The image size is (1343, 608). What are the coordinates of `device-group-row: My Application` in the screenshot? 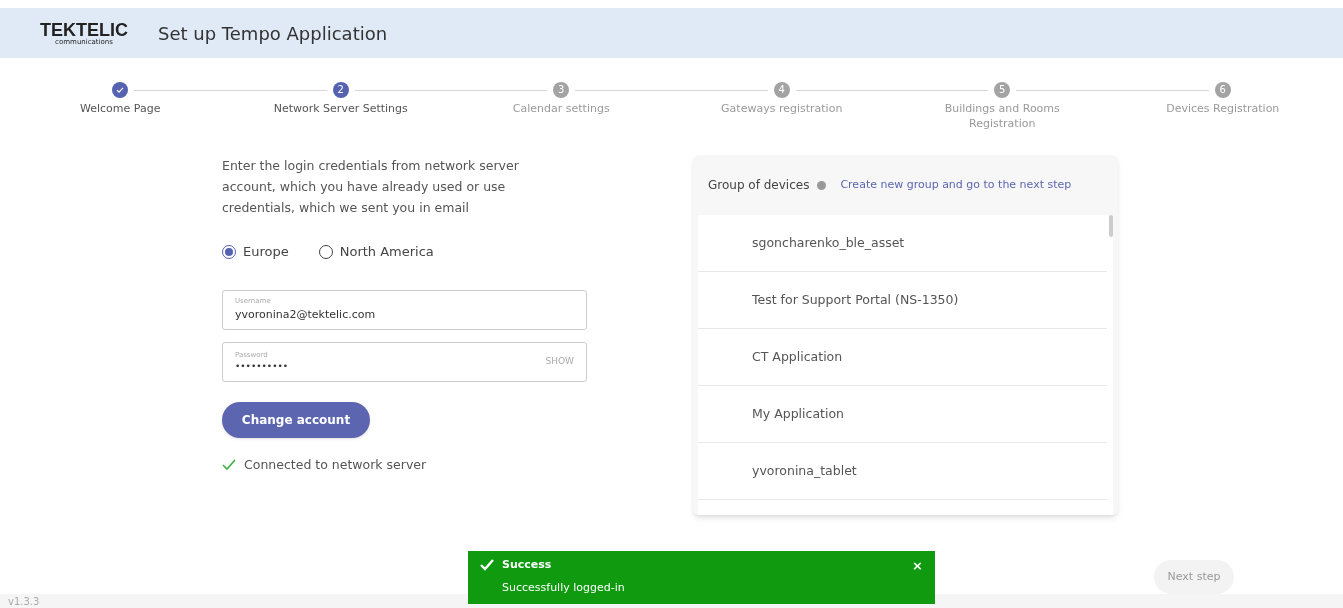 It's located at (902, 414).